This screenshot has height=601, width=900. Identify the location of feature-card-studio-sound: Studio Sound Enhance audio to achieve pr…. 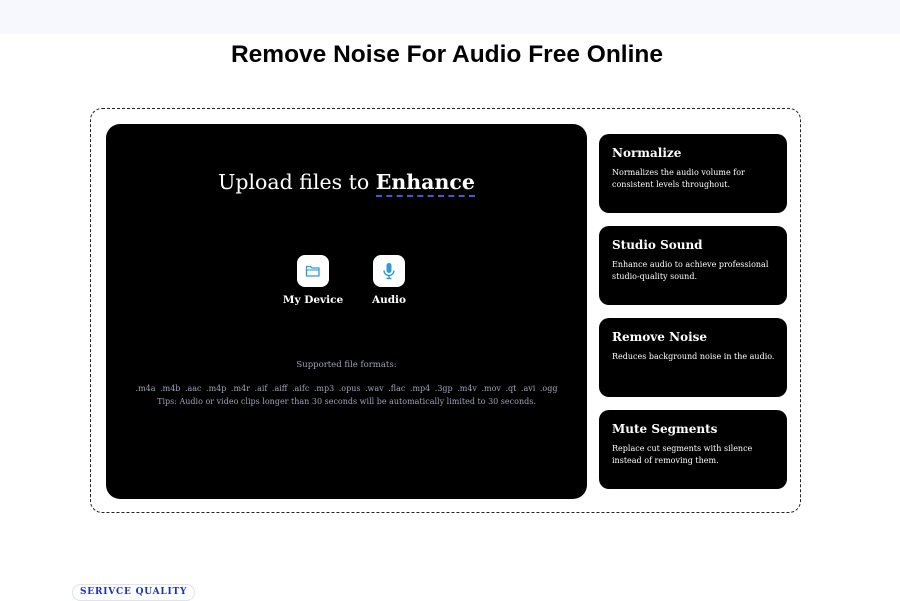
(693, 265).